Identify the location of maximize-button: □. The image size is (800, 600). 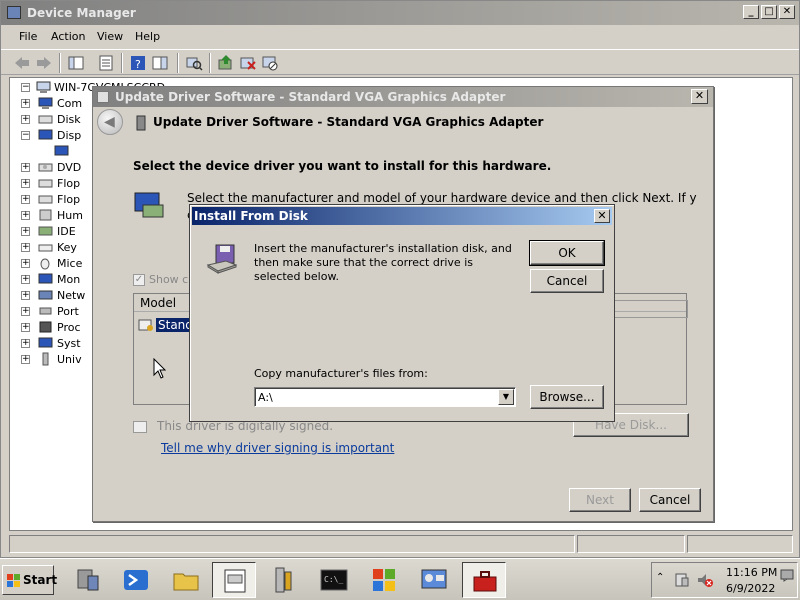
(769, 12).